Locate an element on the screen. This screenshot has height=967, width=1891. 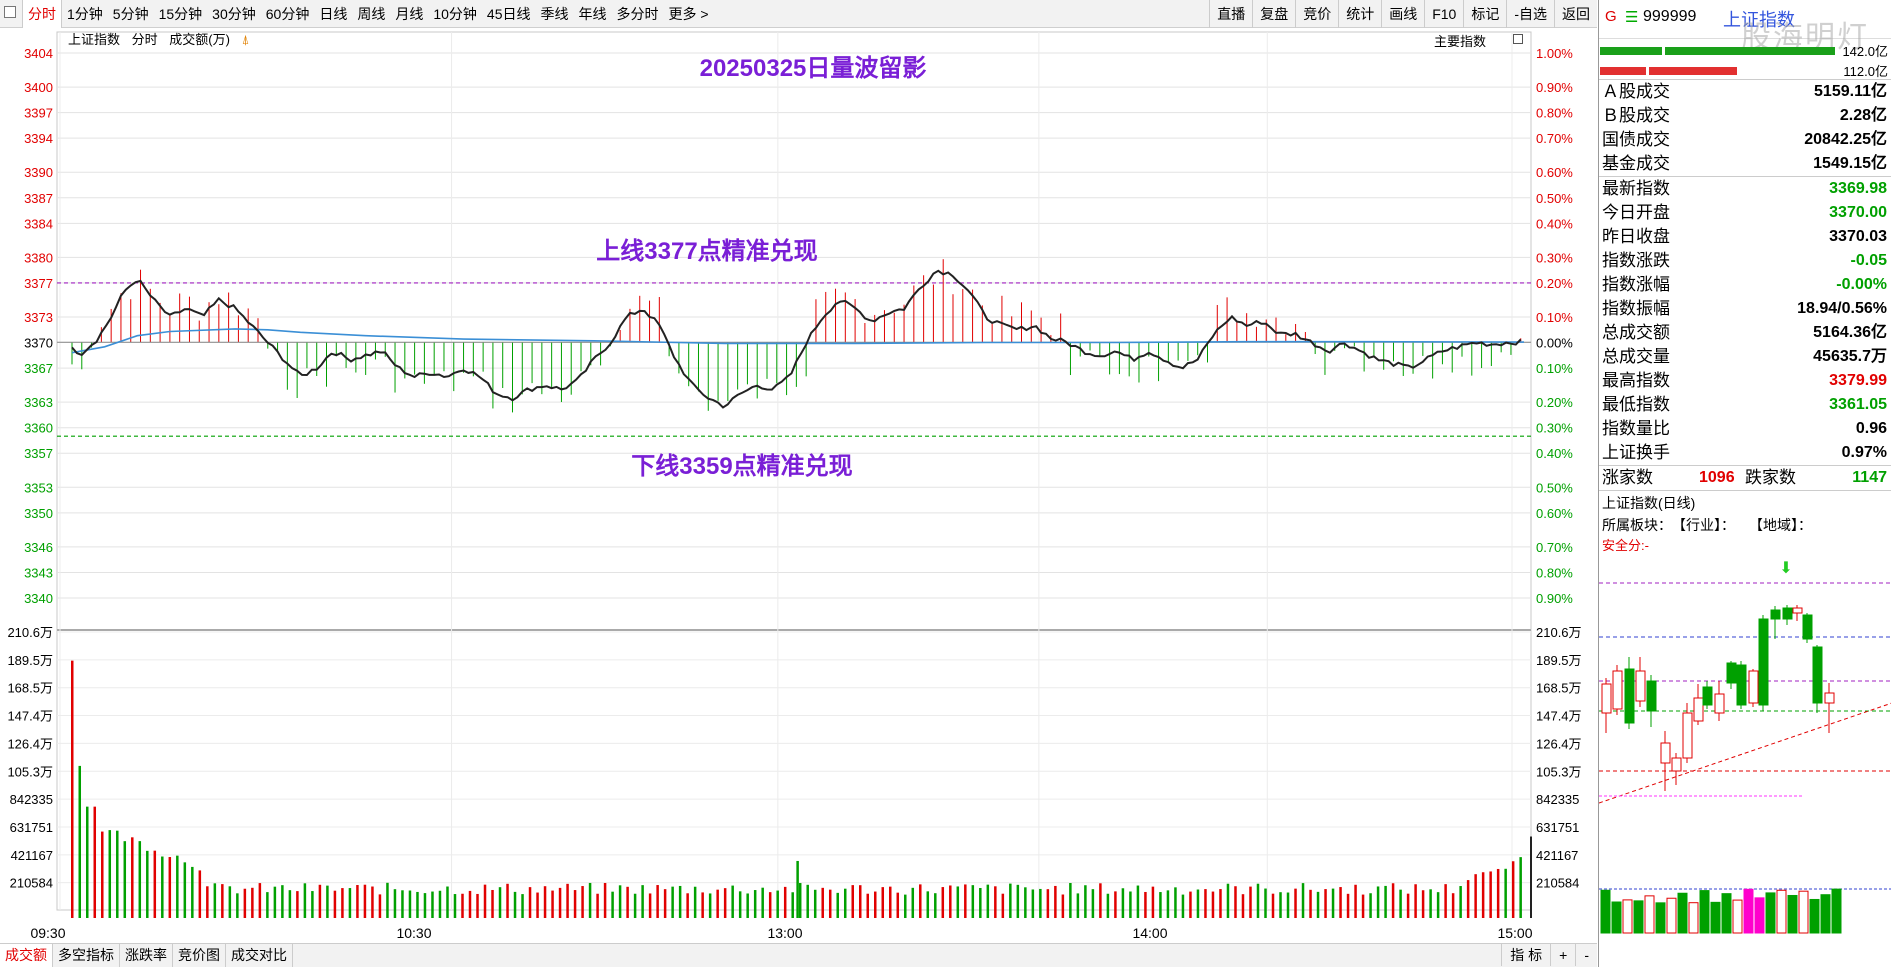
quote-row: 指数量比 0.96 is located at coordinates (1745, 429).